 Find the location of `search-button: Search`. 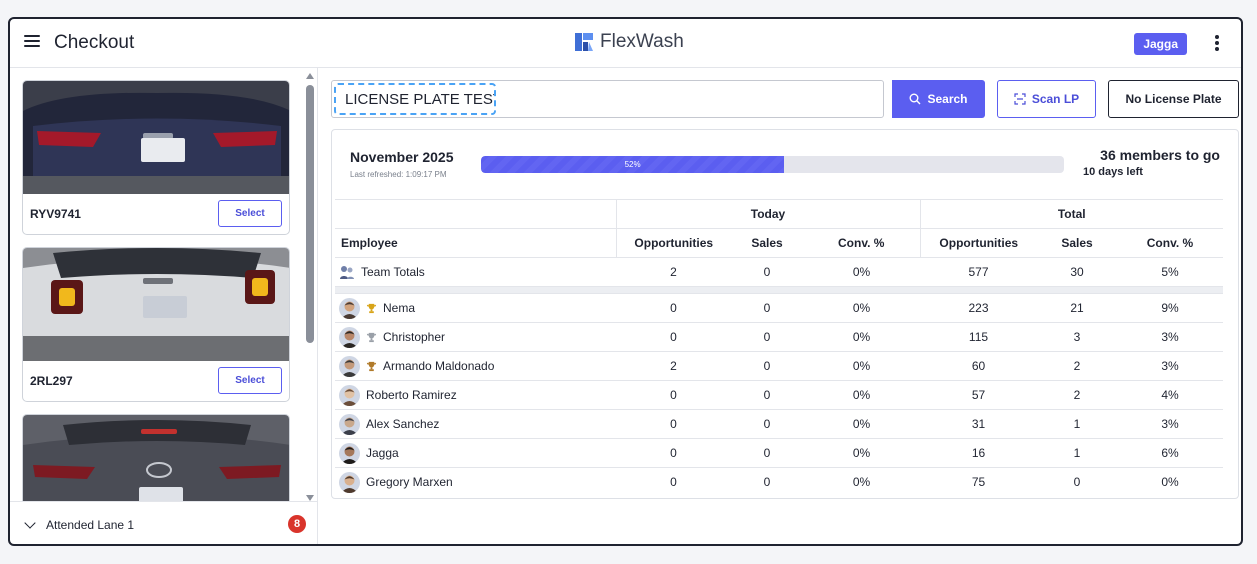

search-button: Search is located at coordinates (938, 99).